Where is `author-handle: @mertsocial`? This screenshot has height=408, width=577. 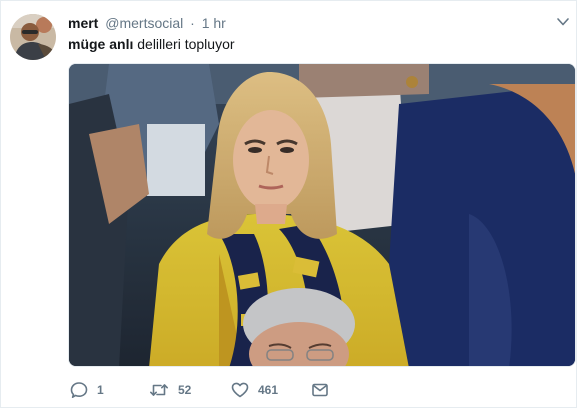
author-handle: @mertsocial is located at coordinates (144, 23).